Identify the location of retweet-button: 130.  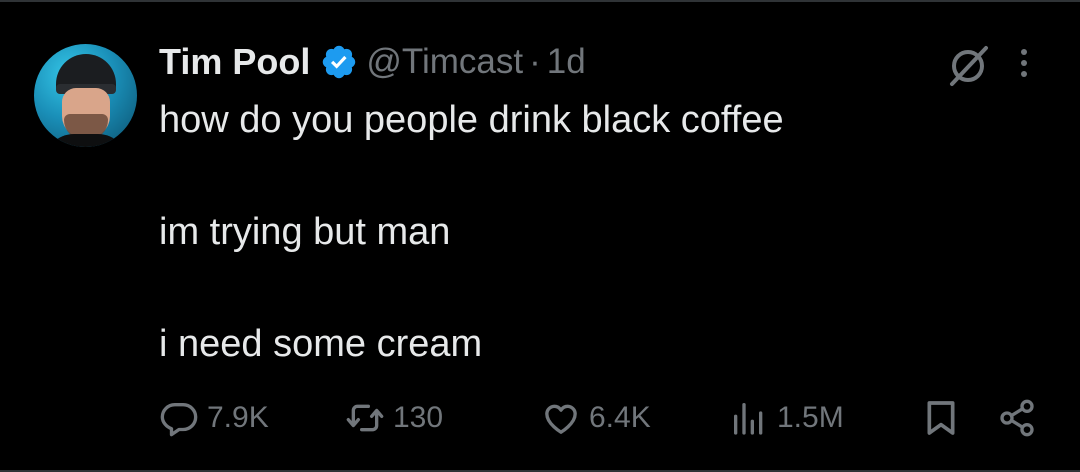
(394, 418).